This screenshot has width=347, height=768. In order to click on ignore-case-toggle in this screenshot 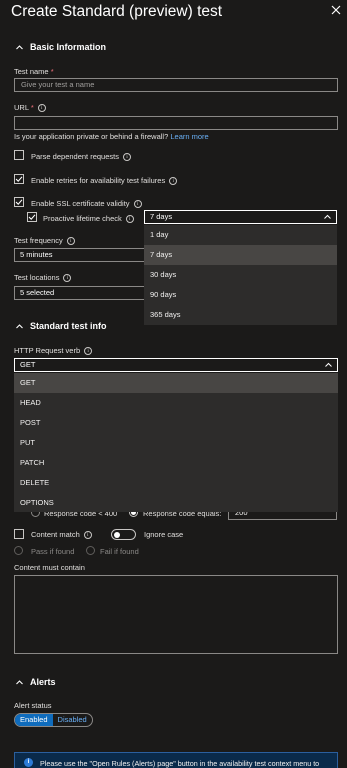, I will do `click(123, 534)`.